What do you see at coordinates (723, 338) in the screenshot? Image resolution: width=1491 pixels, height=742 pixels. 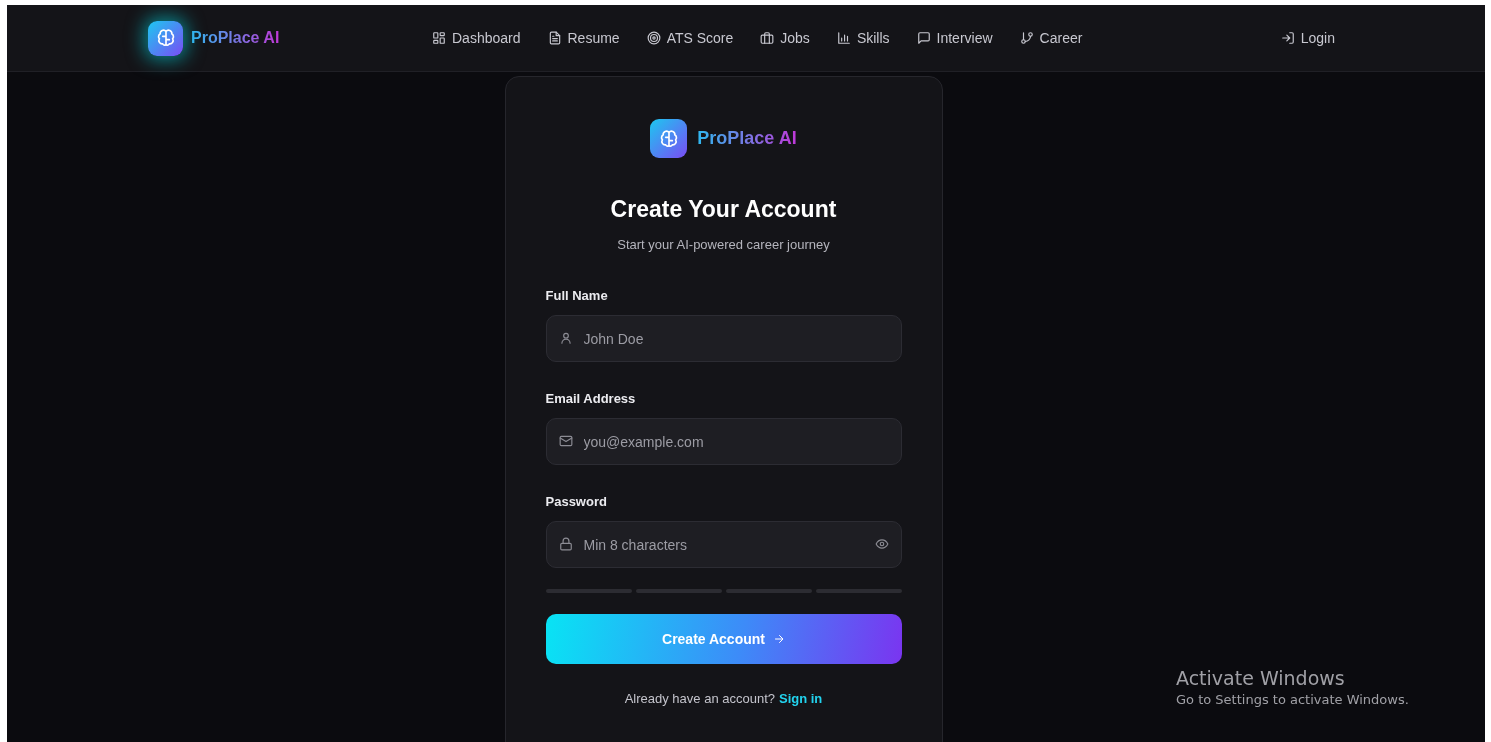 I see `input-field: John Doe` at bounding box center [723, 338].